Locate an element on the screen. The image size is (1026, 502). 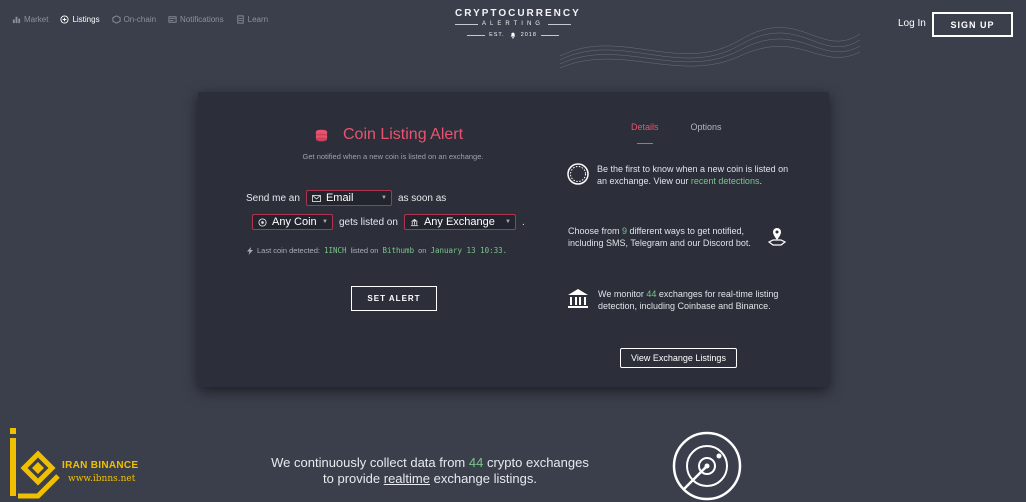
recent-detections-link: recent detections is located at coordinates (725, 181).